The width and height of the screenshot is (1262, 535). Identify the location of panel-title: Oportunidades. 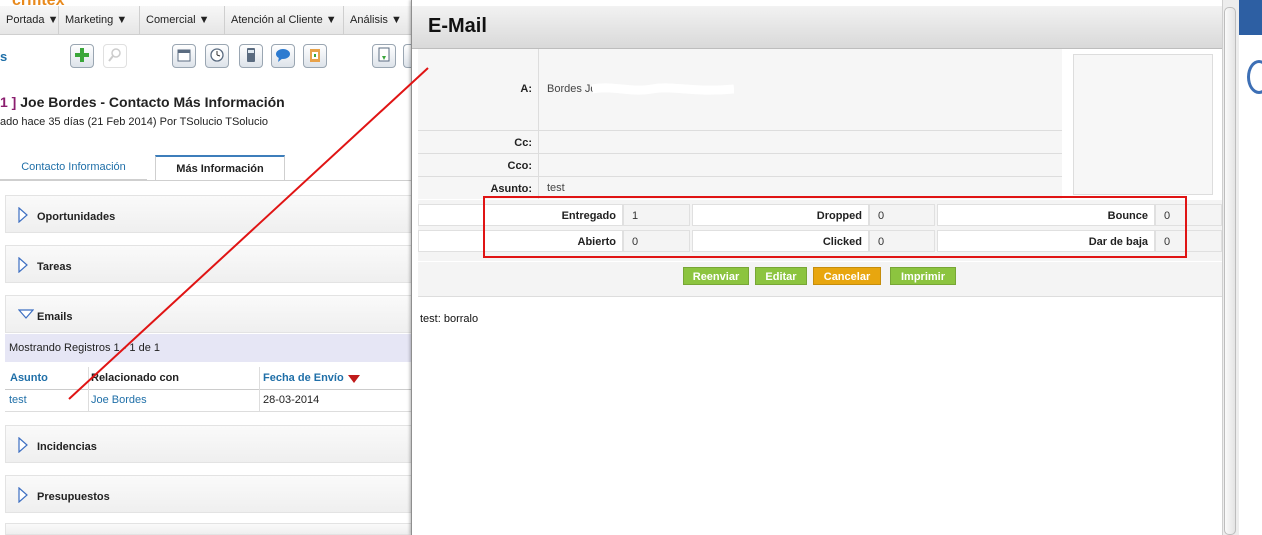
(76, 217).